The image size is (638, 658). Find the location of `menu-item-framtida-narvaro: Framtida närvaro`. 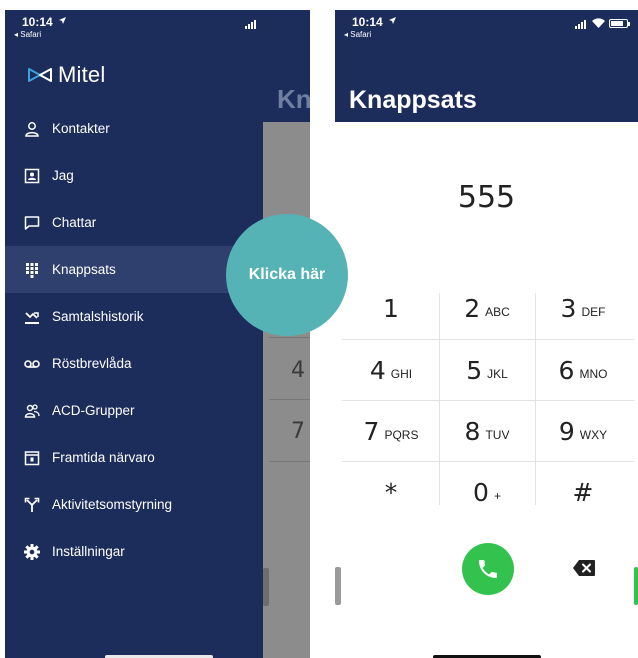

menu-item-framtida-narvaro: Framtida närvaro is located at coordinates (134, 457).